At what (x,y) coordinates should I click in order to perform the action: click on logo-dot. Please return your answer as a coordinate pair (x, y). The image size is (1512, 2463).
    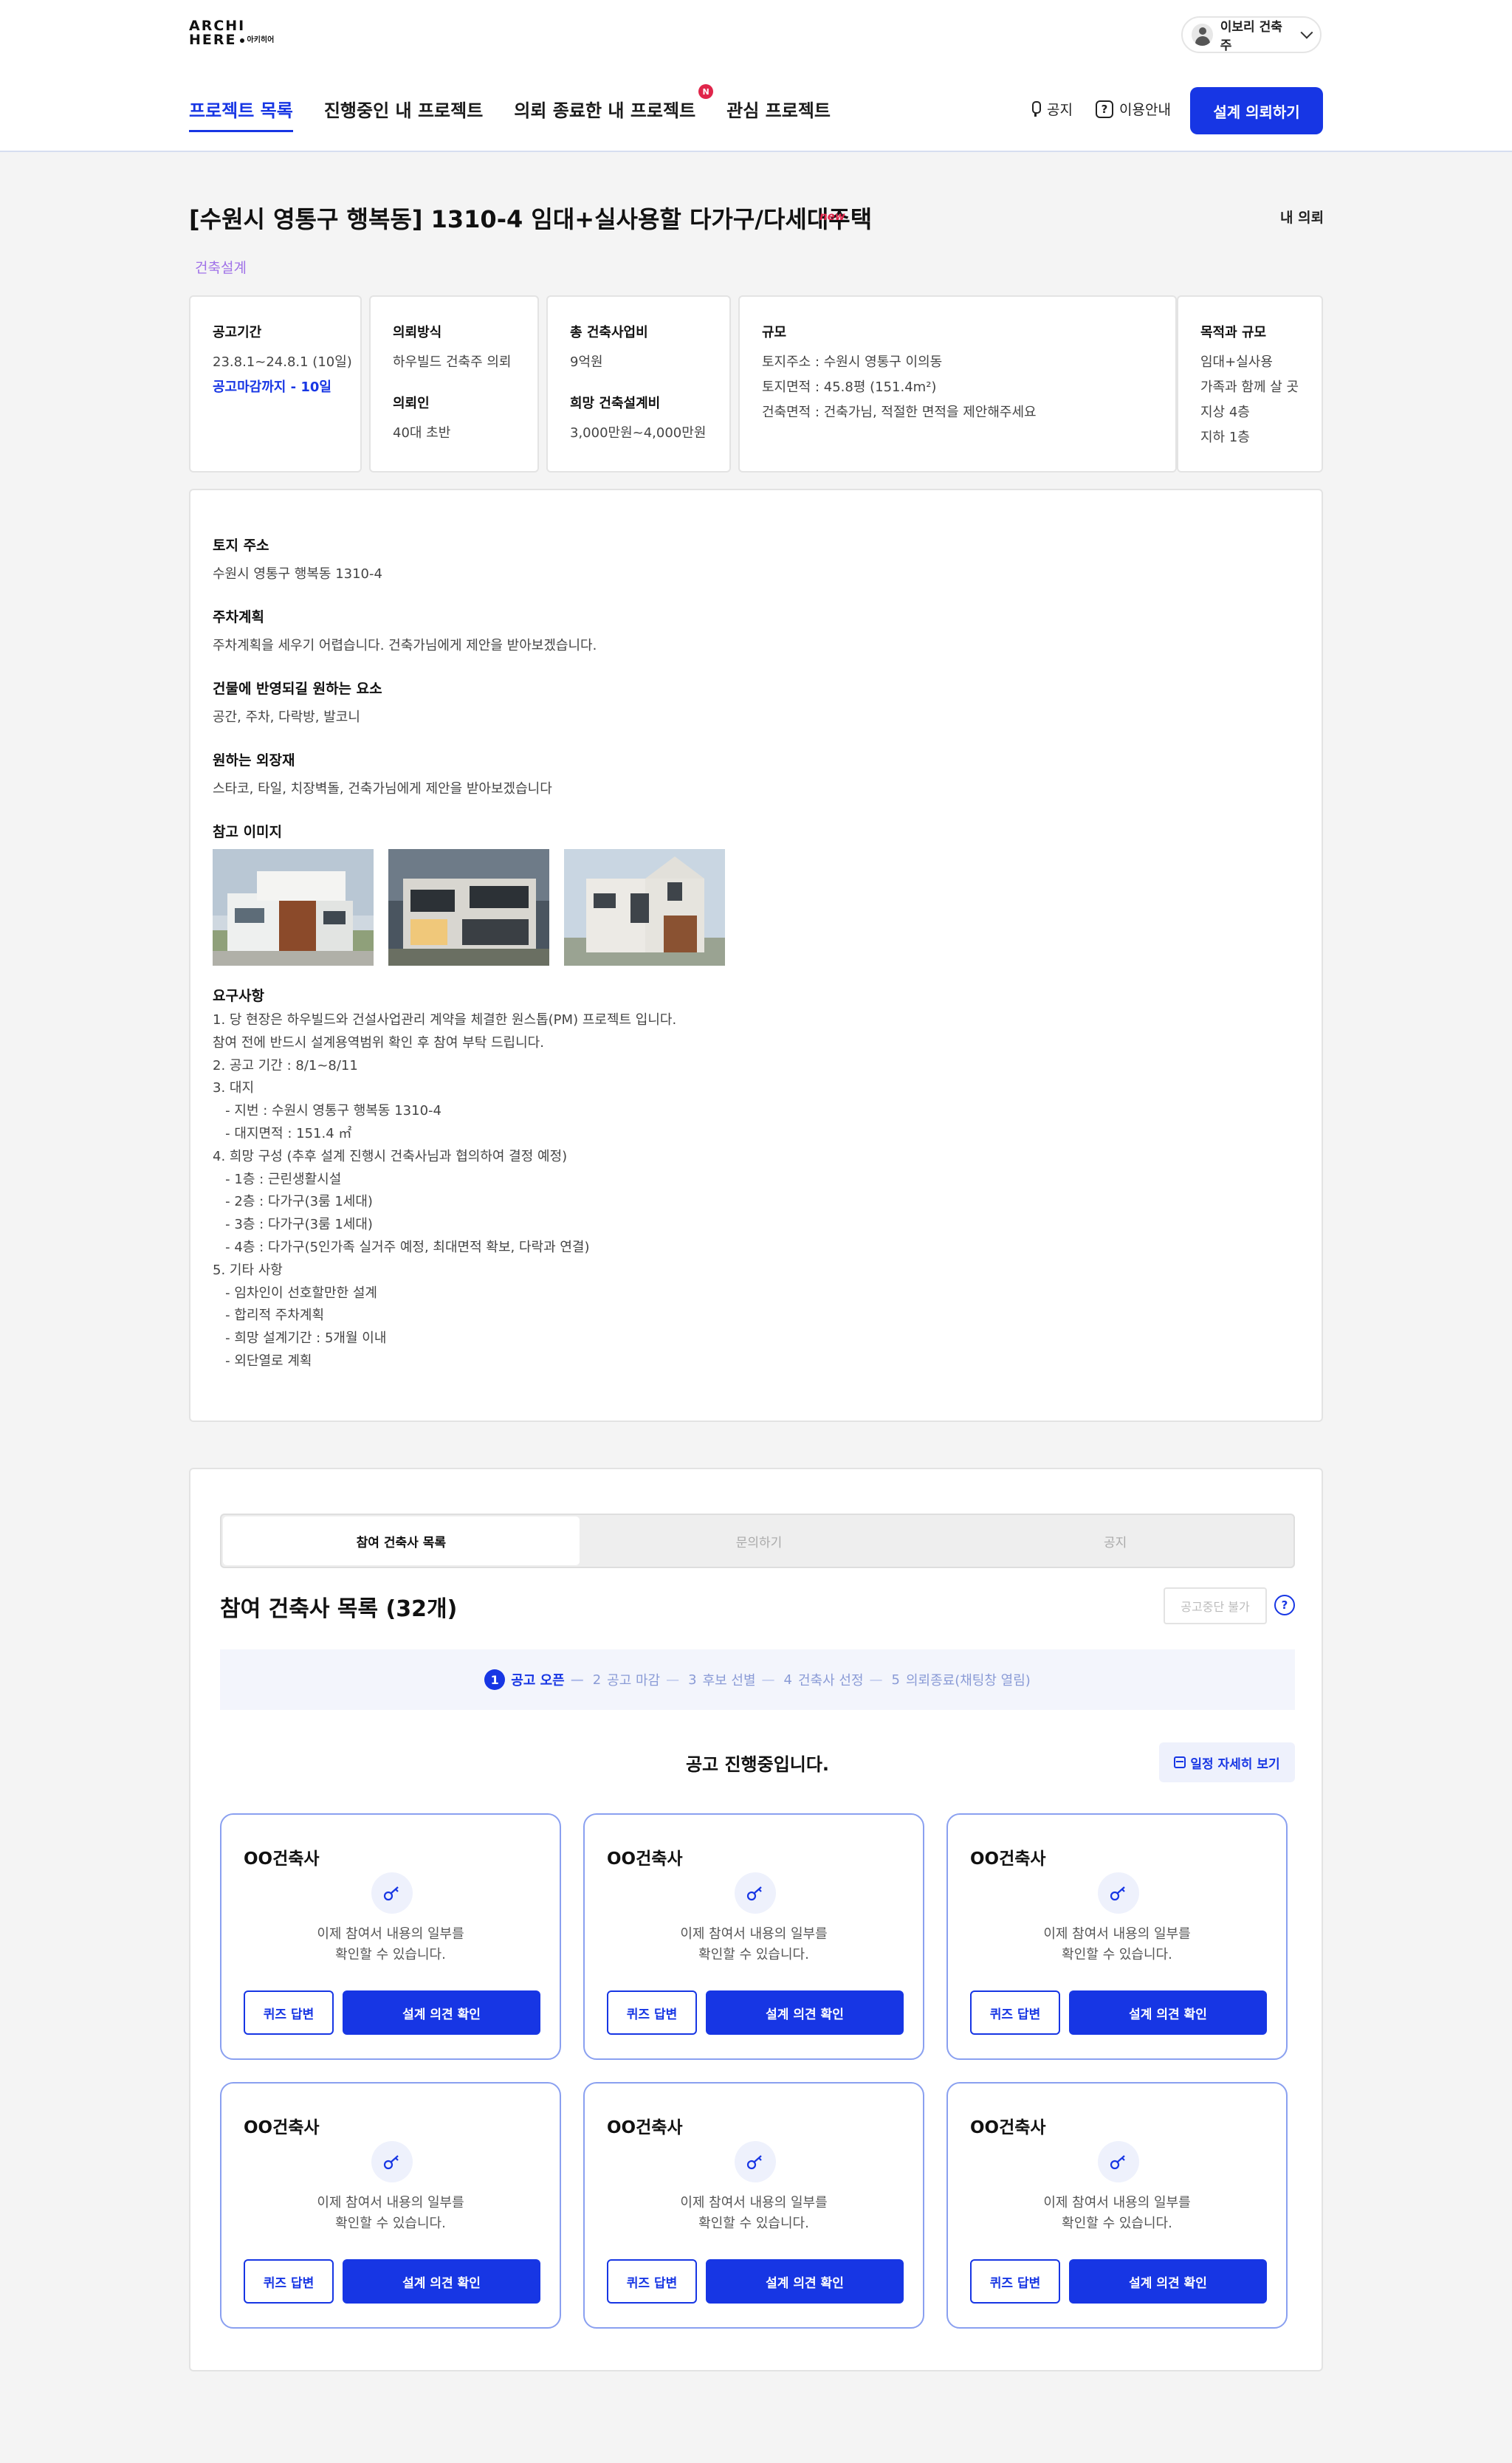
    Looking at the image, I should click on (241, 40).